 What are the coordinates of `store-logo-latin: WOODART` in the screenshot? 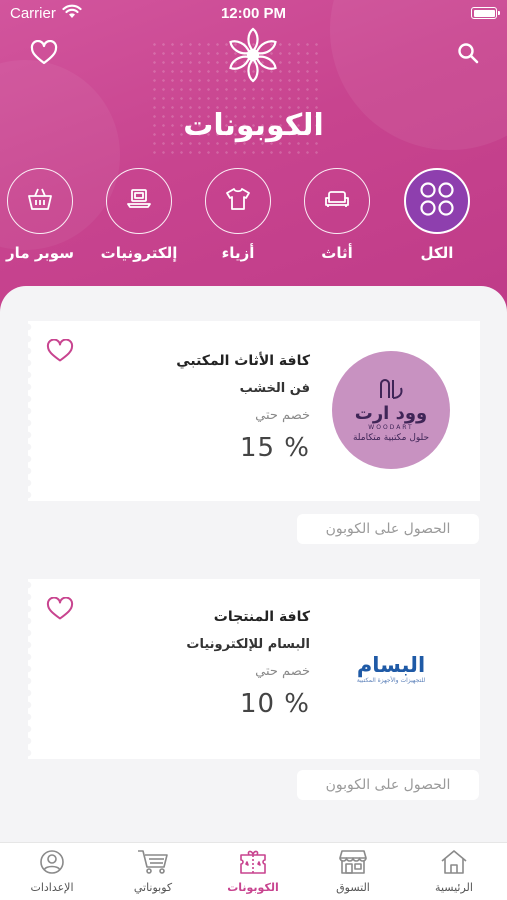 It's located at (391, 427).